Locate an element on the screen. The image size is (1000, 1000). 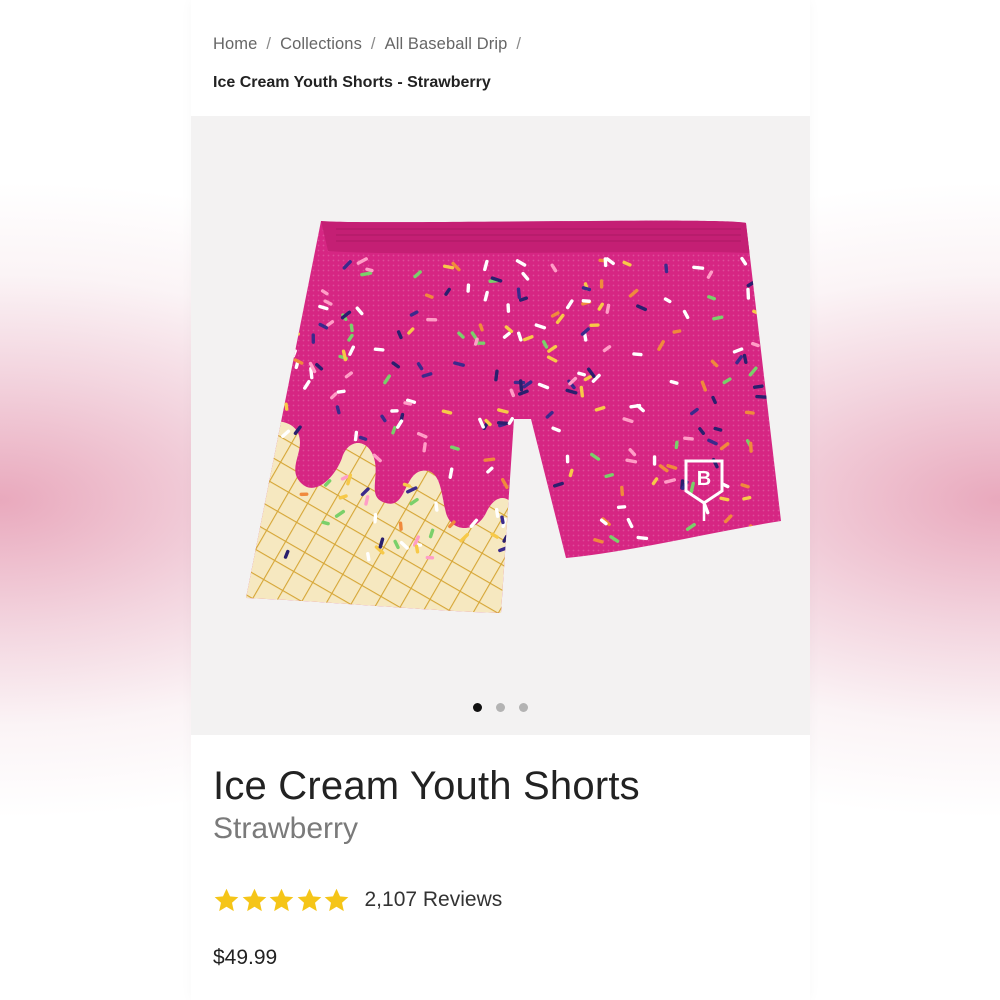
product-title: Ice Cream Youth Shorts is located at coordinates (426, 786).